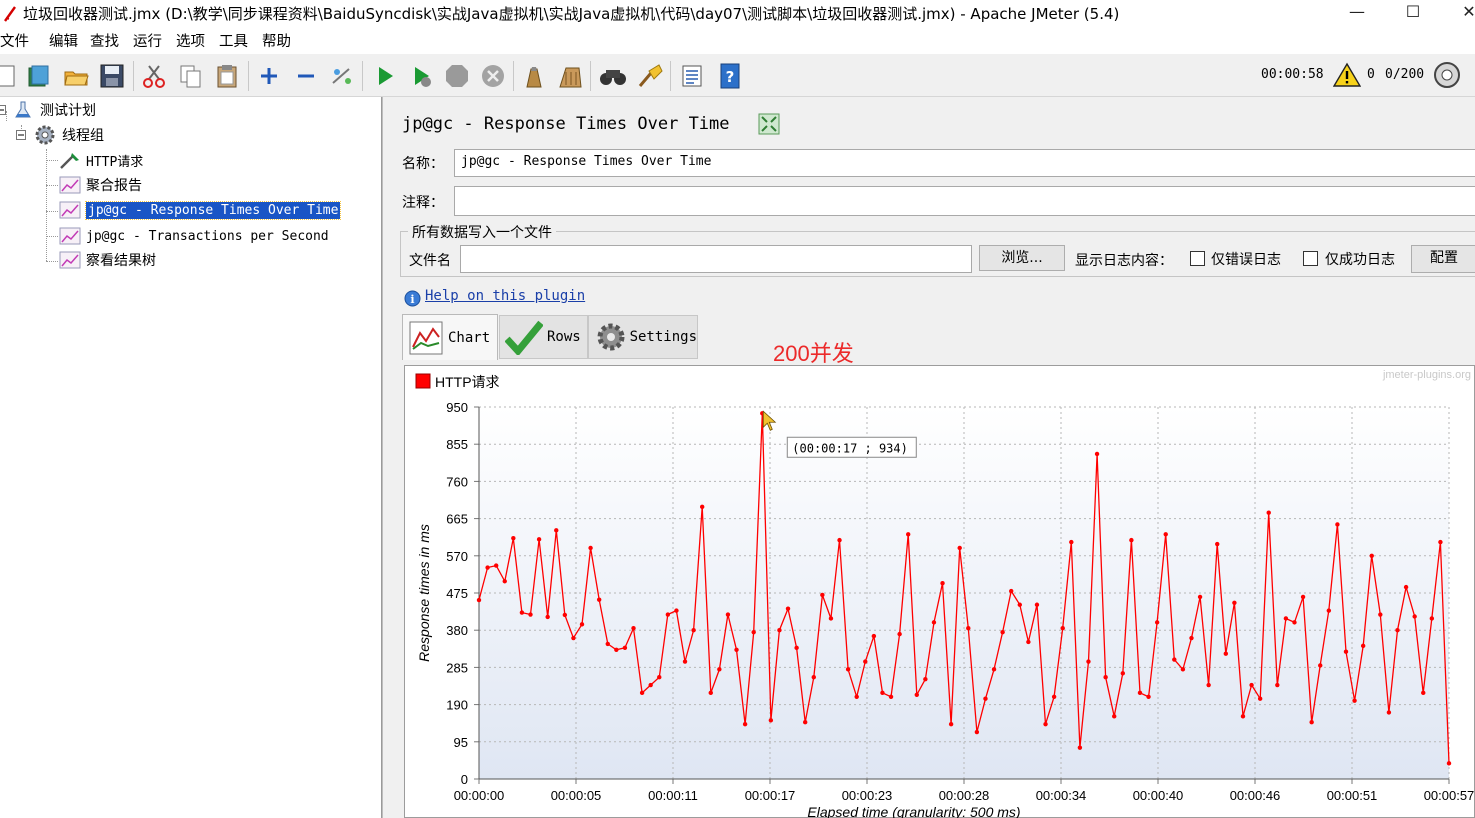  Describe the element at coordinates (1197, 258) in the screenshot. I see `errors-only-checkbox` at that location.